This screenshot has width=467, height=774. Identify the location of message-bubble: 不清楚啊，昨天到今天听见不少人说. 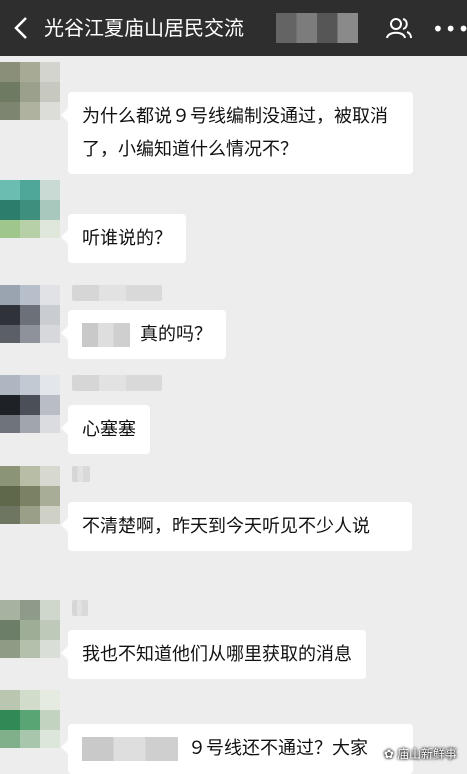
(236, 526).